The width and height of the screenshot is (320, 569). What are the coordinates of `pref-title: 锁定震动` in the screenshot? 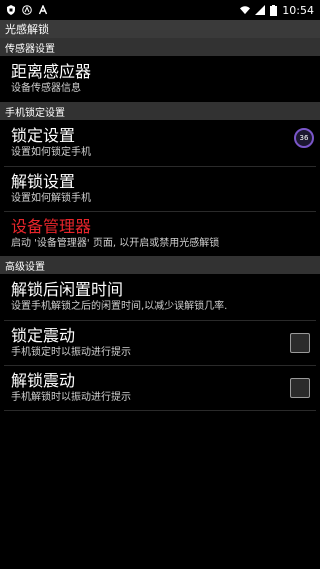 It's located at (43, 335).